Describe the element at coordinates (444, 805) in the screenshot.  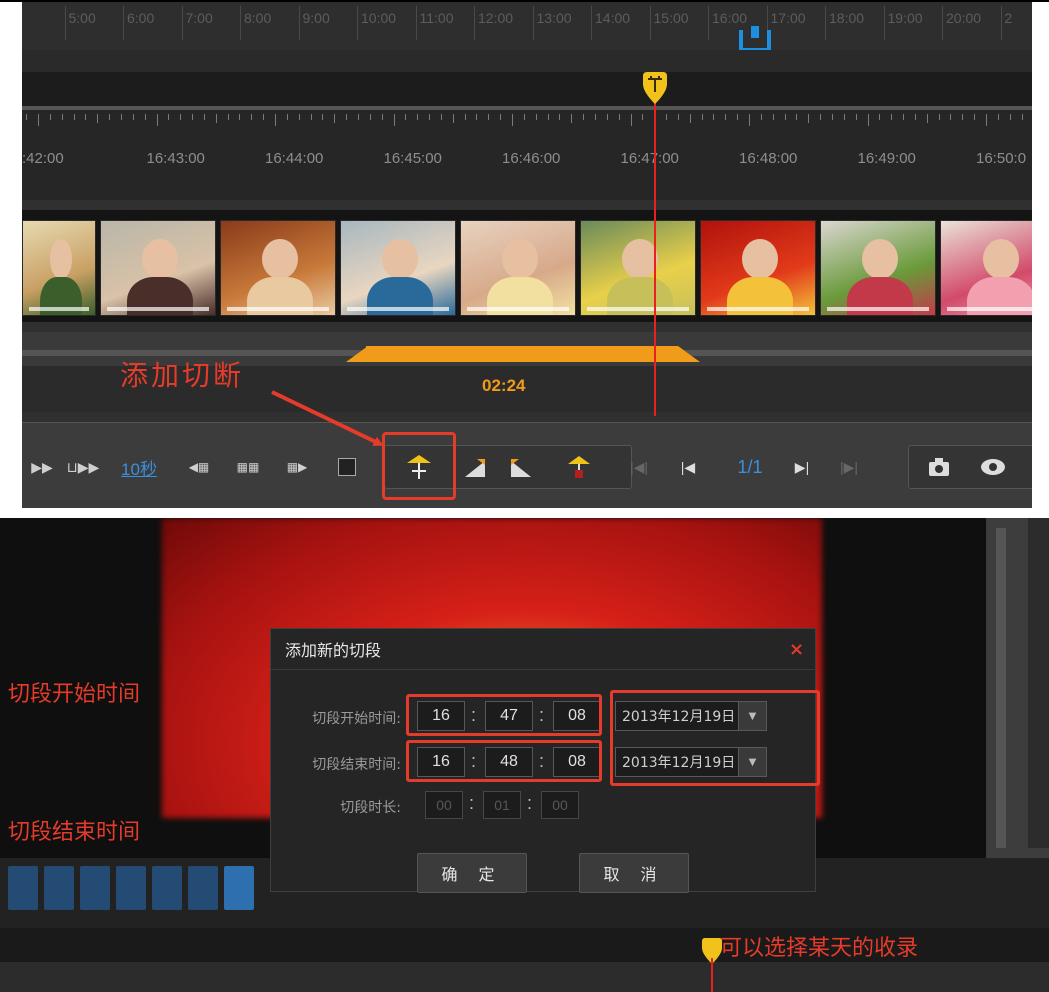
I see `duration-hour-field: 00` at that location.